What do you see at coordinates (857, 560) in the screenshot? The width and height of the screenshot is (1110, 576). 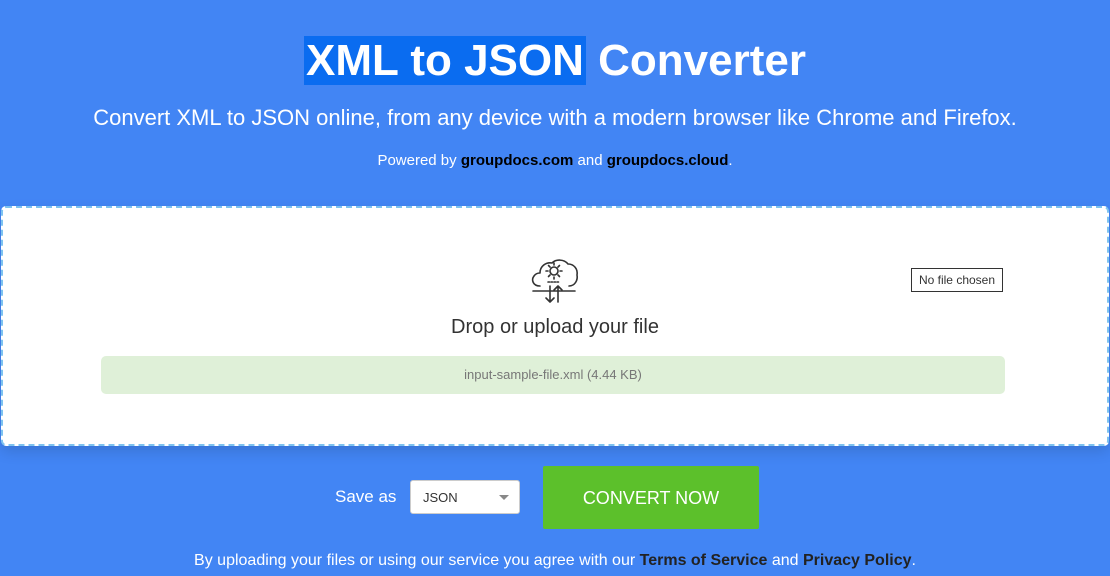 I see `privacy-policy-link: Privacy Policy` at bounding box center [857, 560].